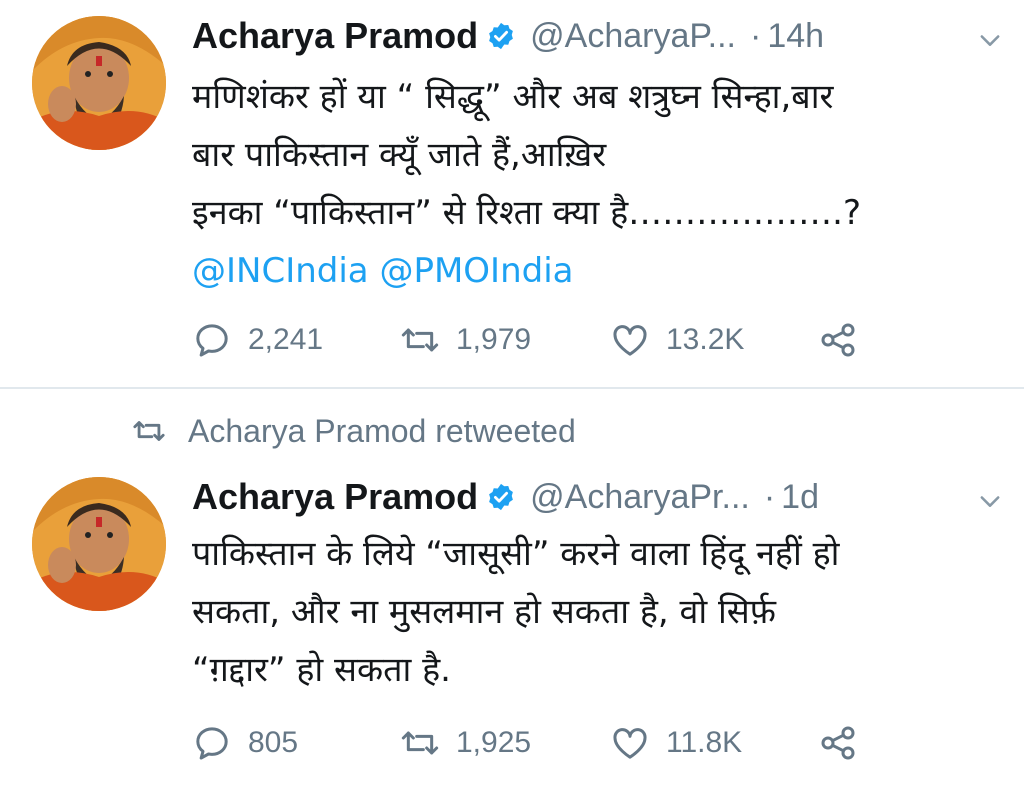 The image size is (1024, 792). I want to click on reply-button: 2,241, so click(257, 340).